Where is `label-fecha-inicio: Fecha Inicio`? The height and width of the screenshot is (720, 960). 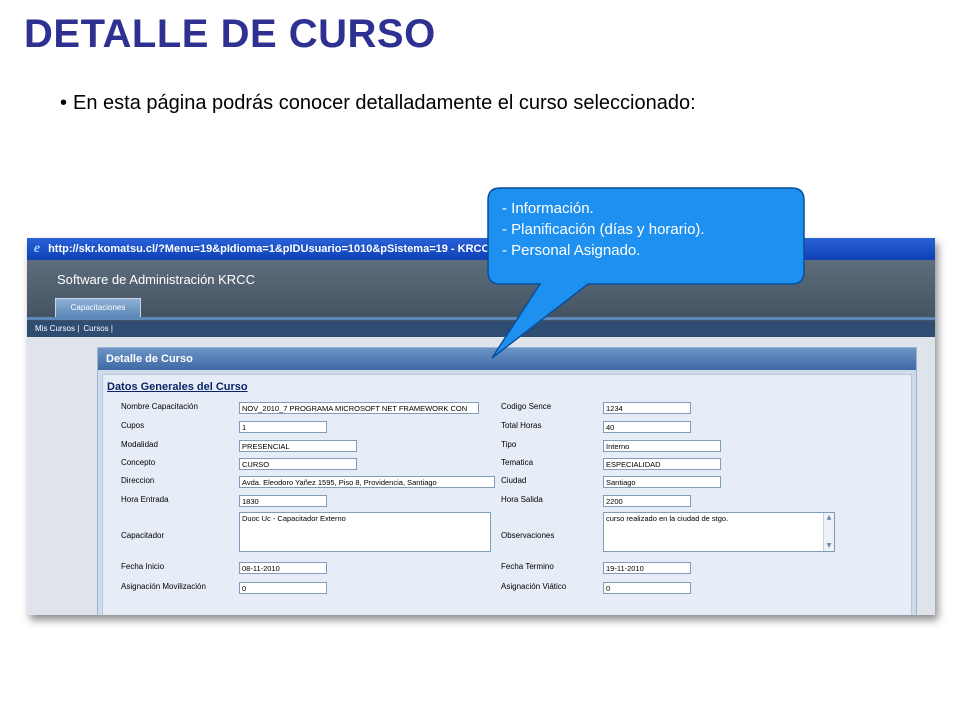
label-fecha-inicio: Fecha Inicio is located at coordinates (143, 566).